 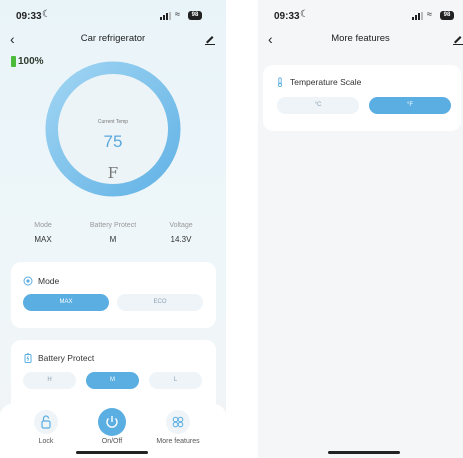 I want to click on temperature-scale-label: Temperature Scale, so click(x=326, y=82).